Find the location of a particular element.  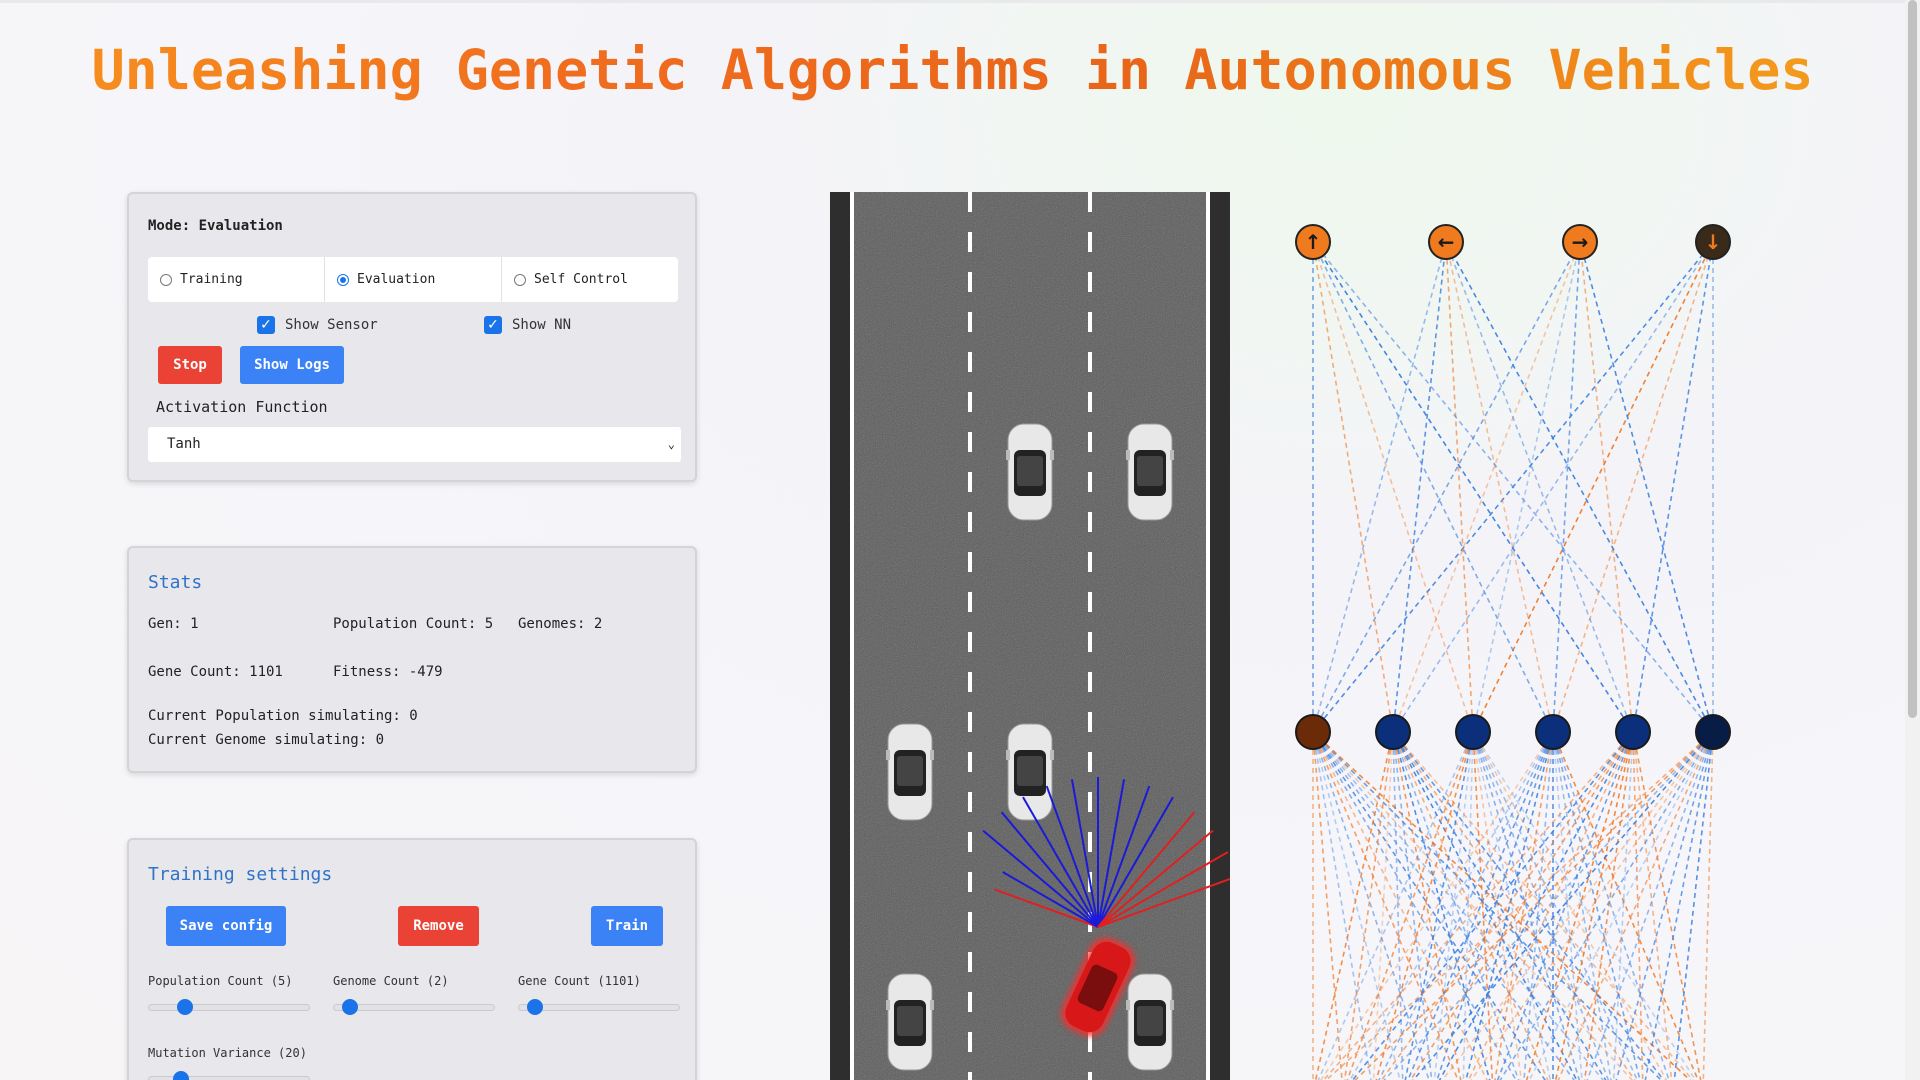

radio-self-control: Self Control is located at coordinates (590, 279).